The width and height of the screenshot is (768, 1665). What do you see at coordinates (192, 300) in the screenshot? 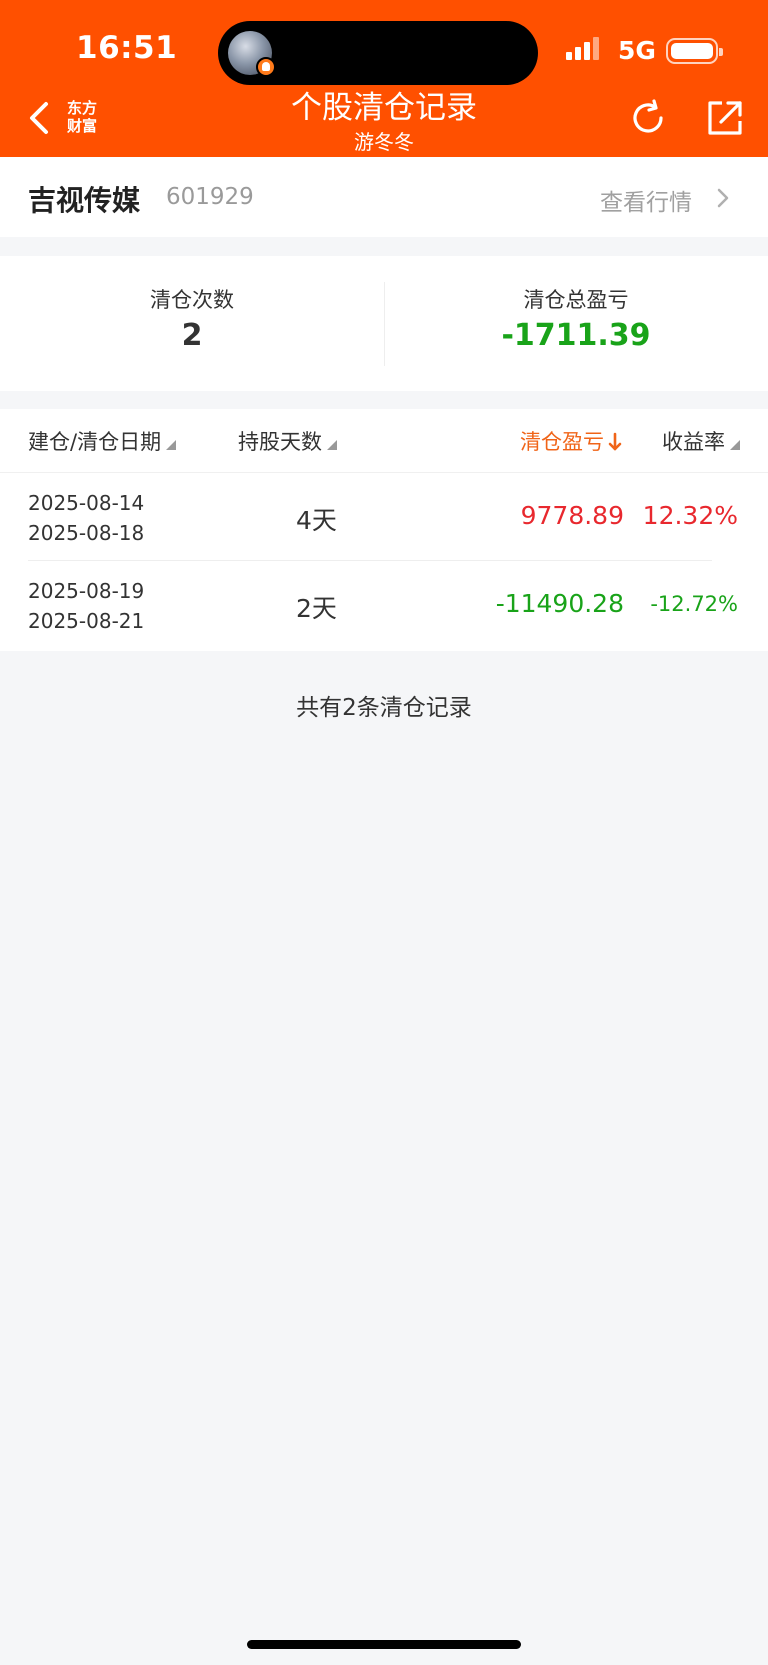
I see `clearance-count-label: 清仓次数` at bounding box center [192, 300].